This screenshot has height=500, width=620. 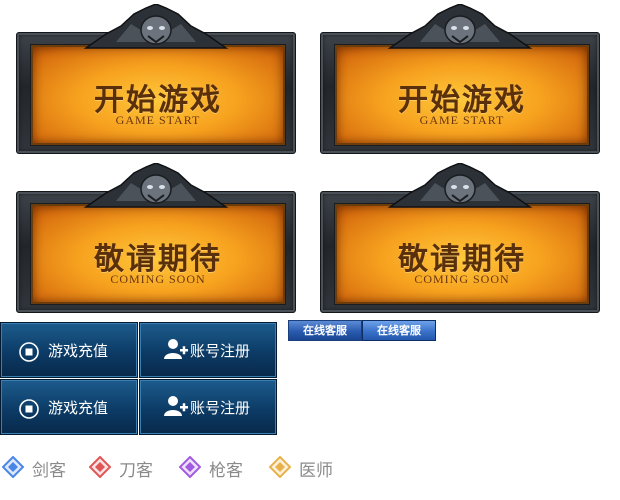 I want to click on class-item-physician: 医师, so click(x=309, y=468).